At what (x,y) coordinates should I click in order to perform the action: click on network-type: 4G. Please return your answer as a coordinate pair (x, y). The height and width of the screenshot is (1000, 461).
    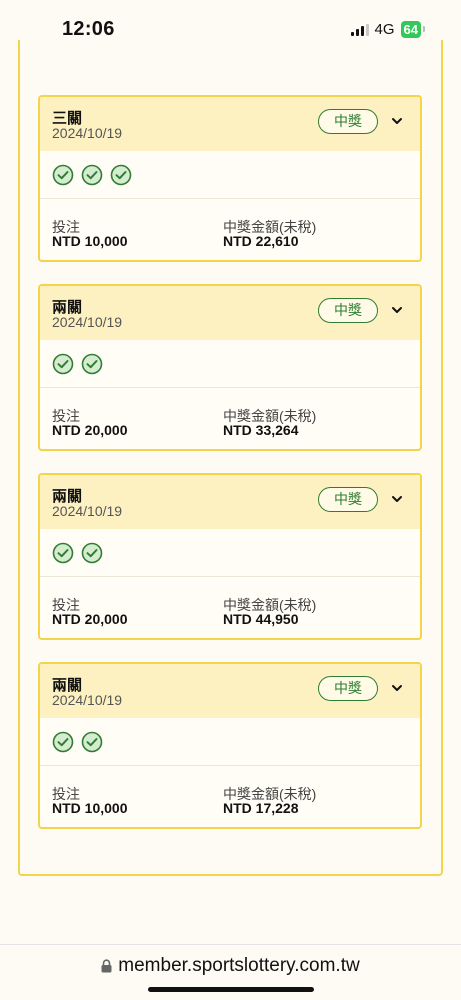
    Looking at the image, I should click on (384, 29).